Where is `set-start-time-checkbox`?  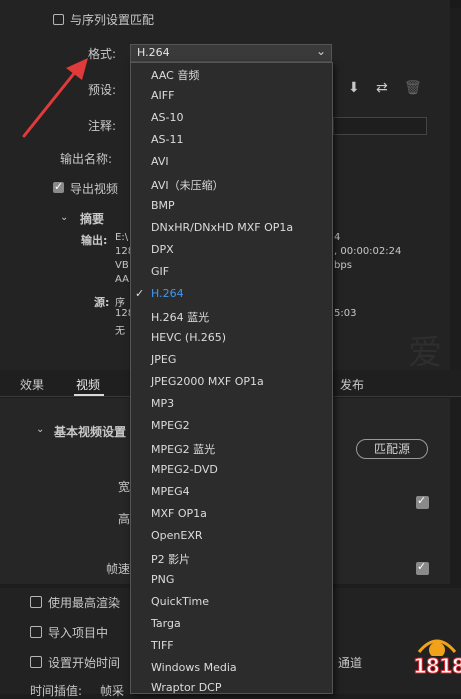 set-start-time-checkbox is located at coordinates (36, 662).